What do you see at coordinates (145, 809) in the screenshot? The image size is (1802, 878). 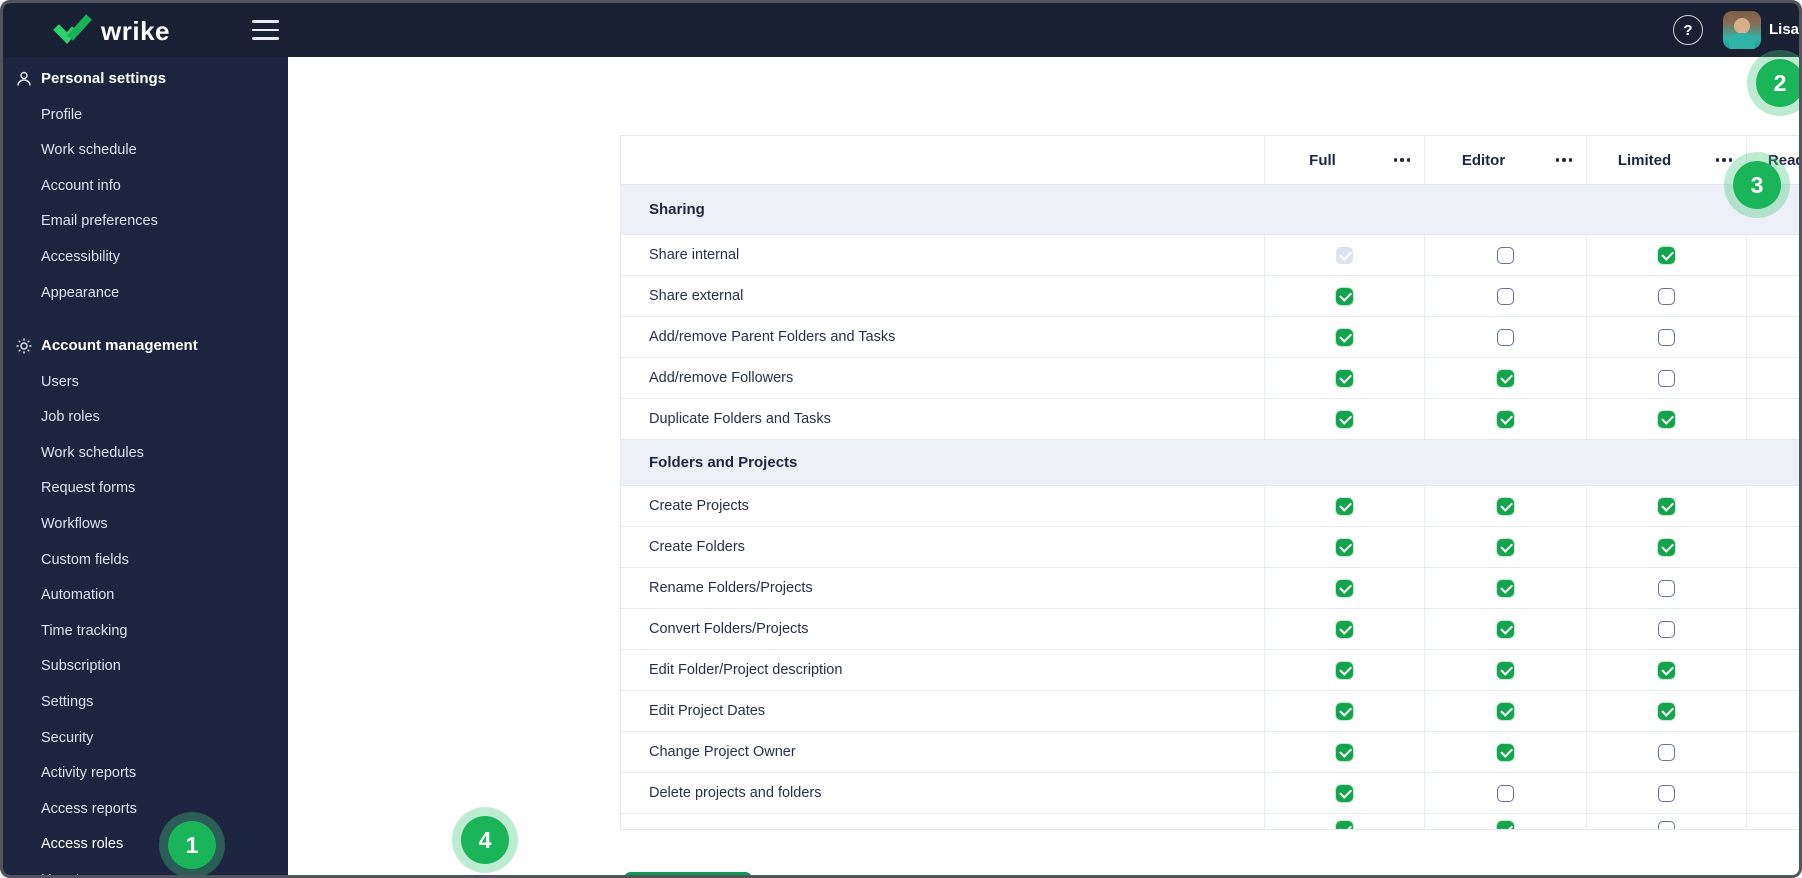 I see `sidebar-item-access-reports: Access reports` at bounding box center [145, 809].